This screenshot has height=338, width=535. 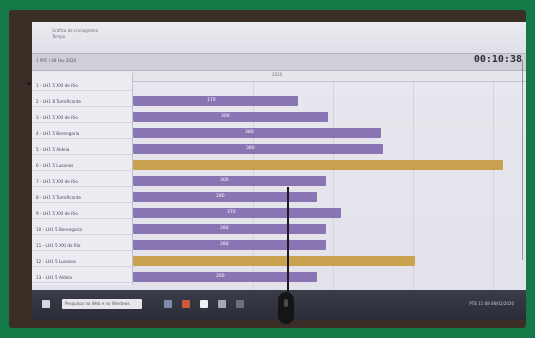 What do you see at coordinates (286, 308) in the screenshot?
I see `mouse-device` at bounding box center [286, 308].